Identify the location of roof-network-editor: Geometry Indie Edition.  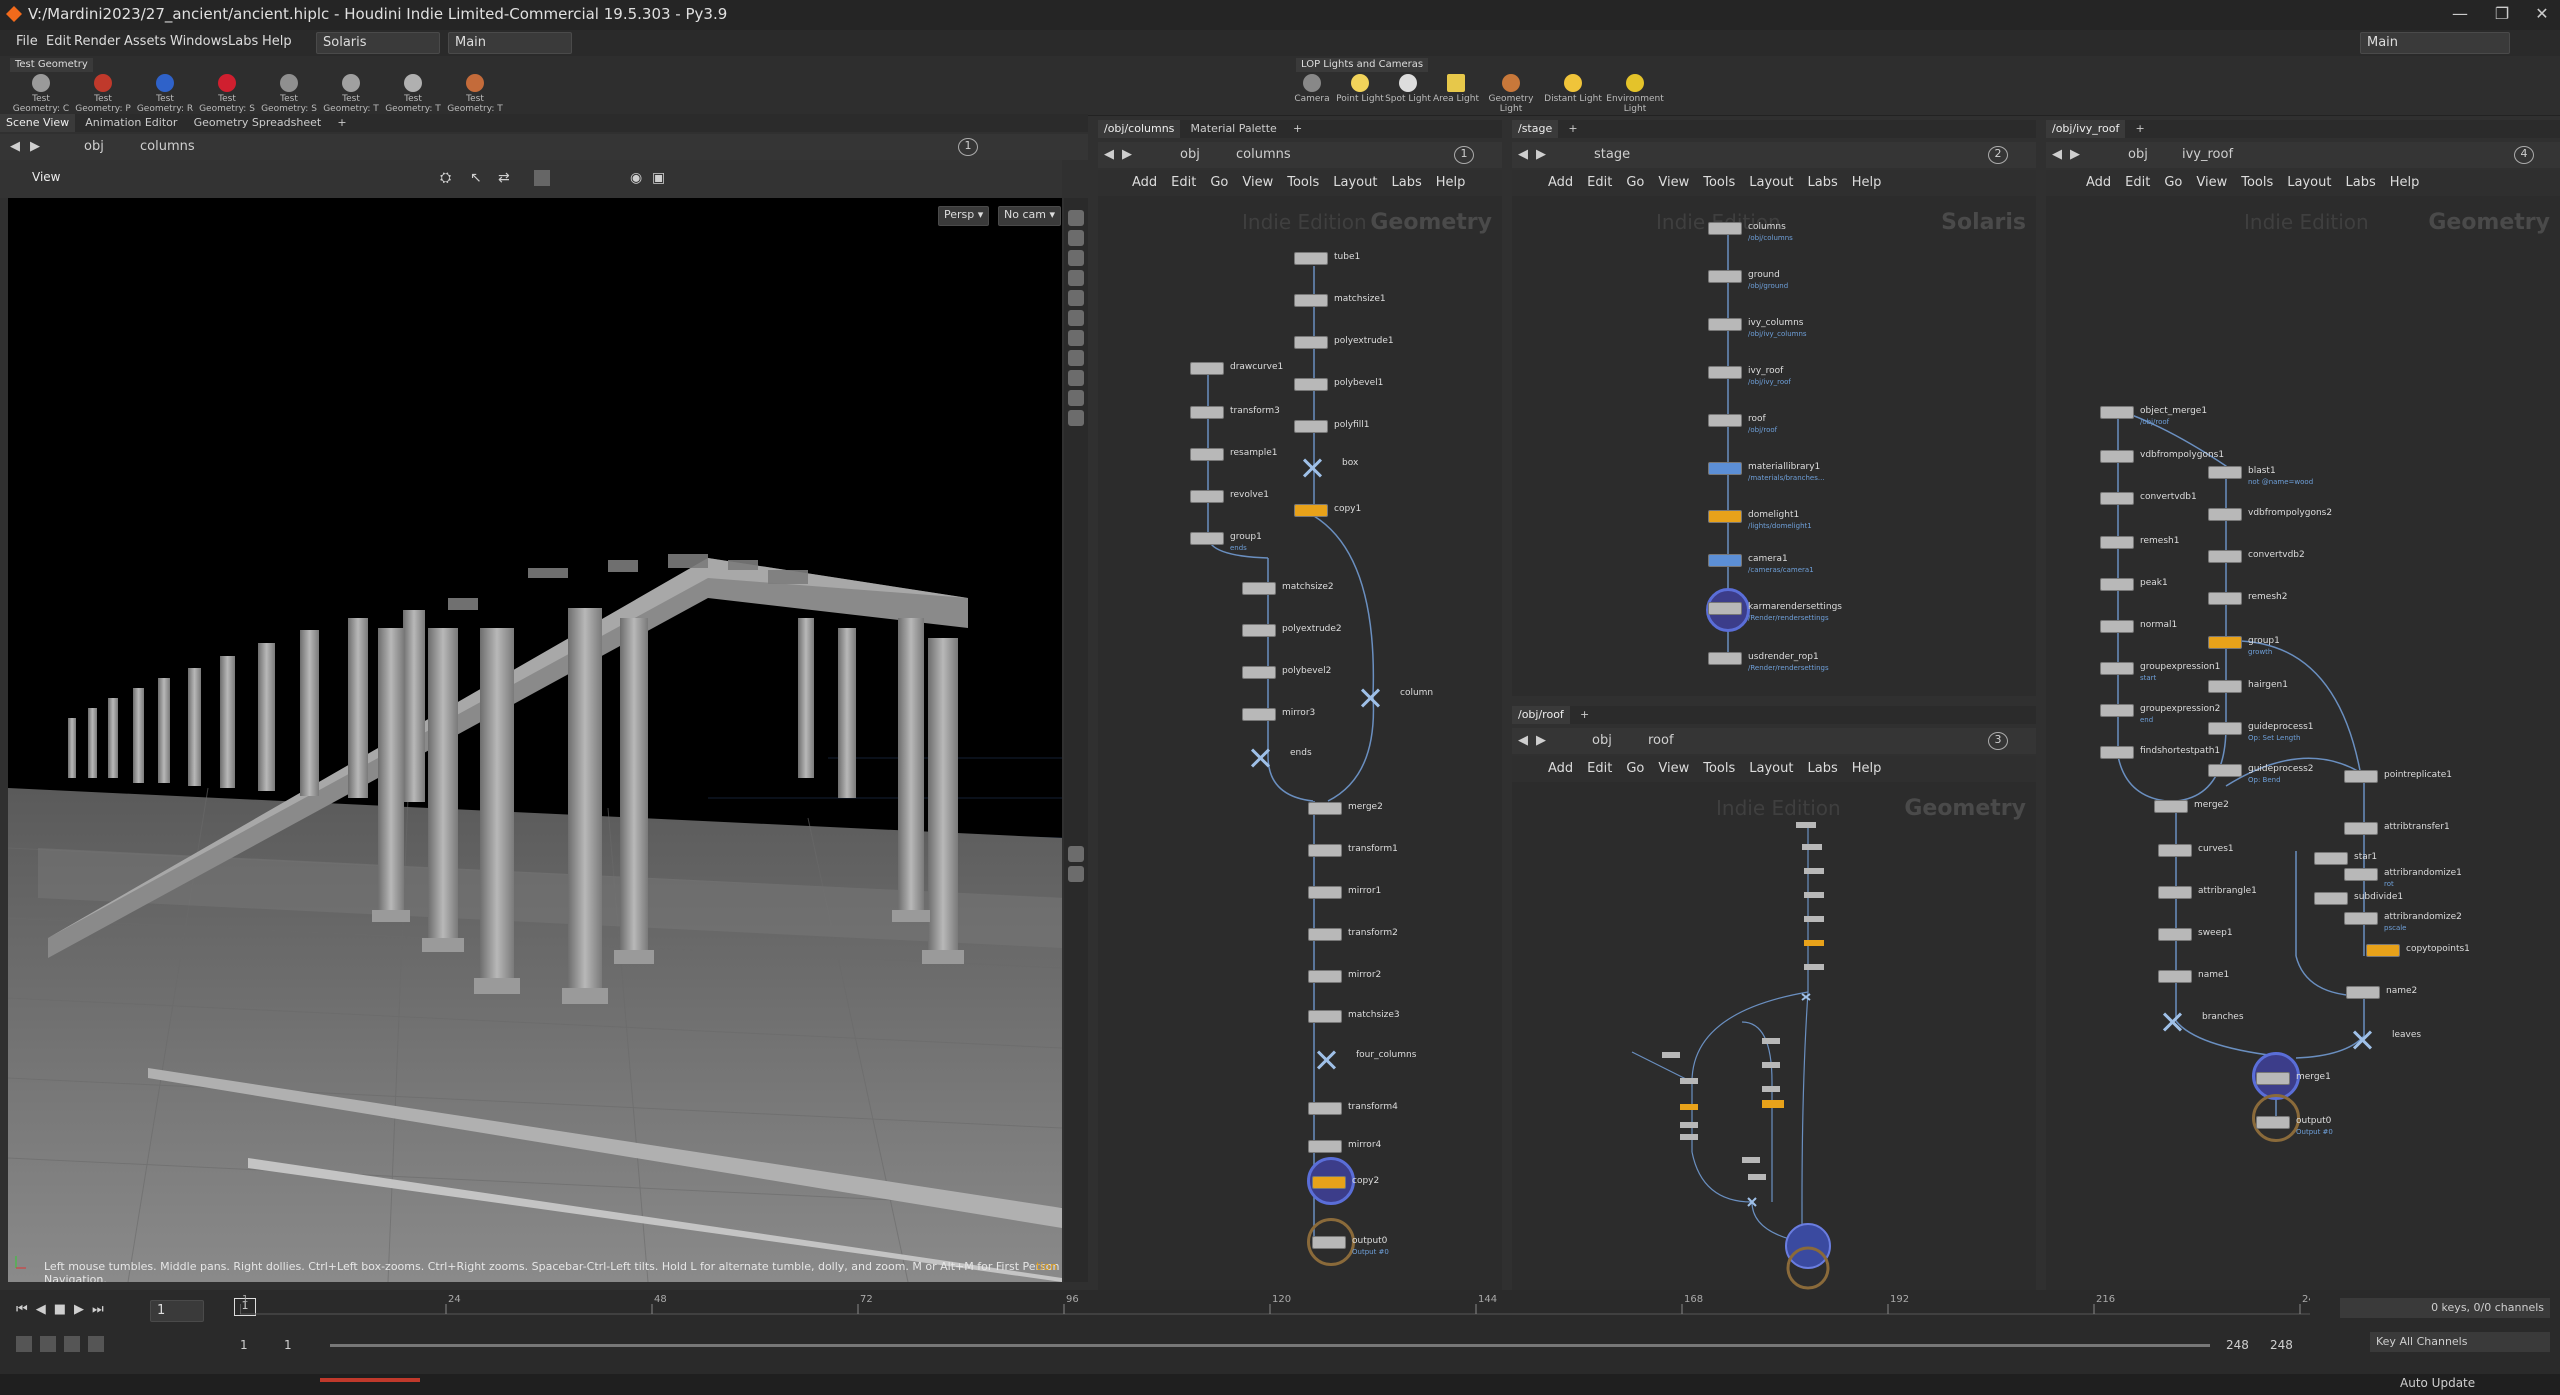
(1774, 1036).